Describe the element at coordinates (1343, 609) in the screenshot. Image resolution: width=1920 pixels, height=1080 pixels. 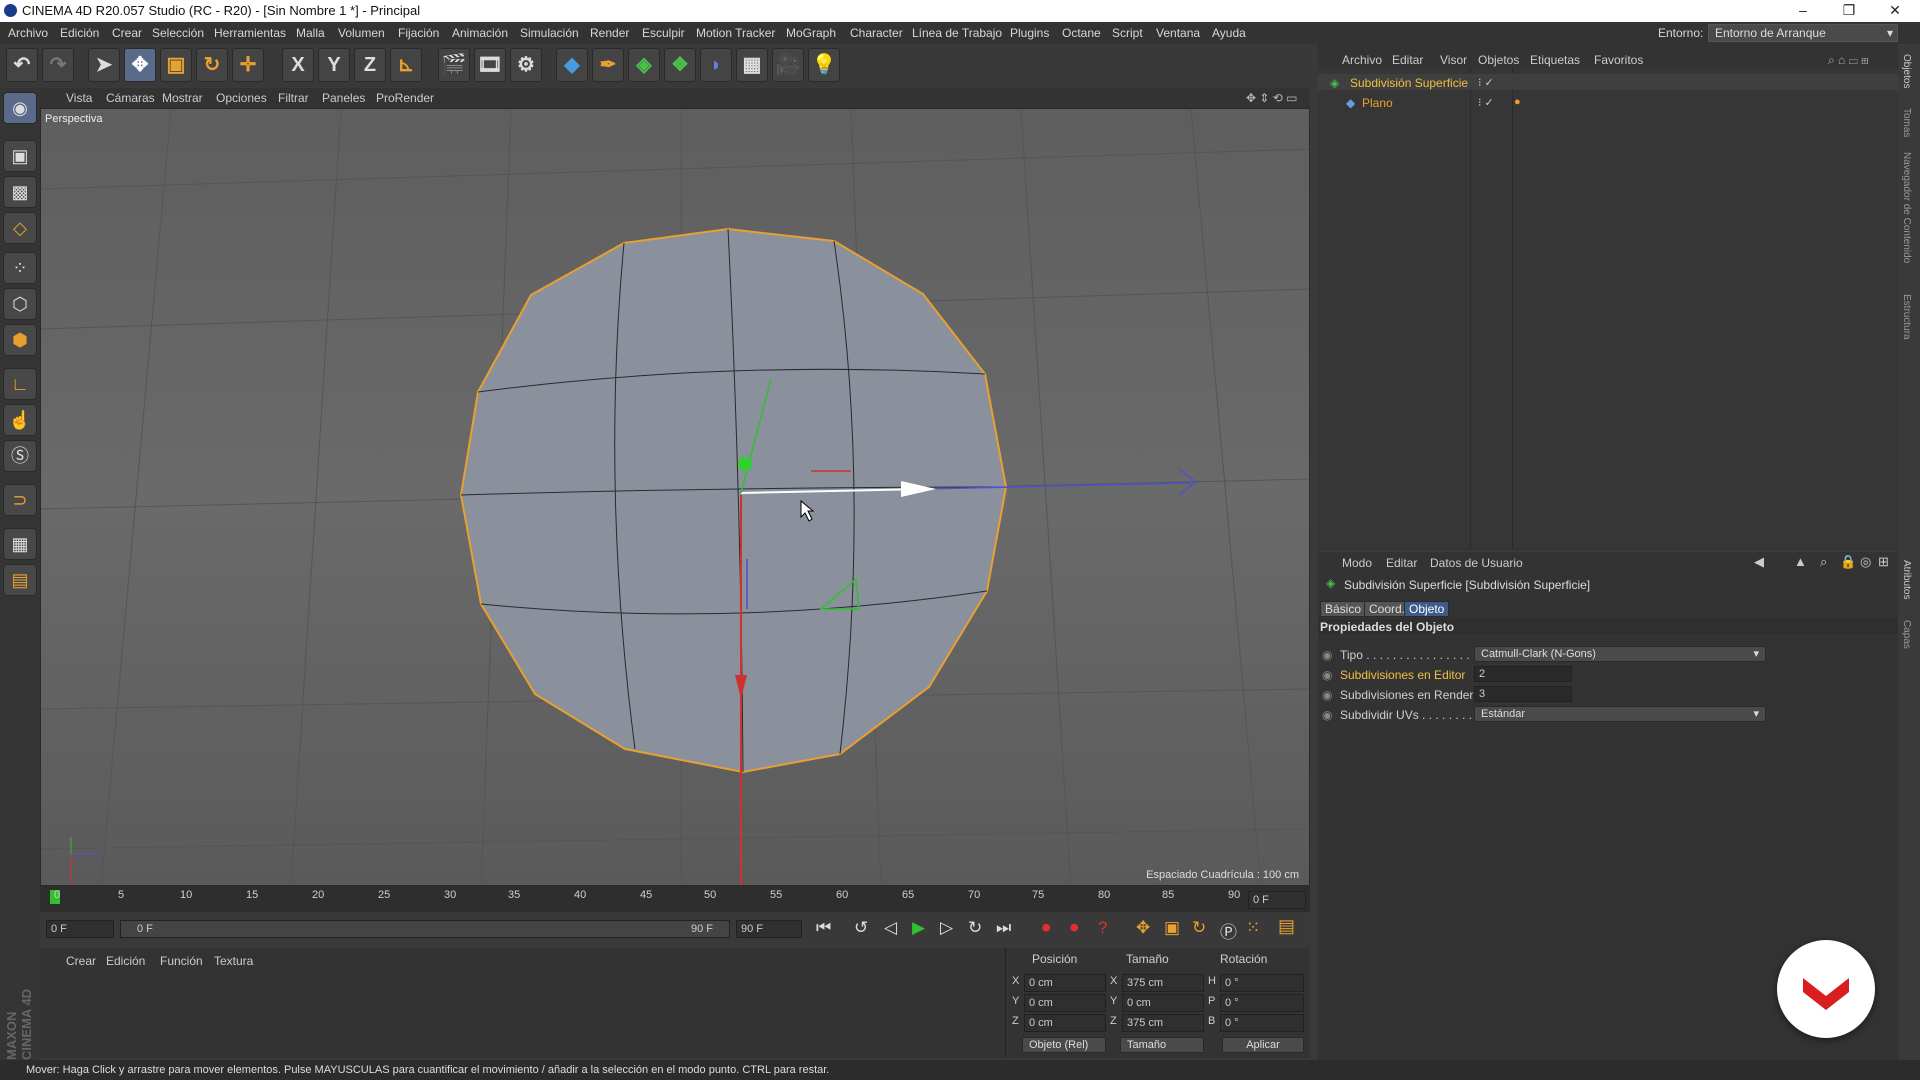
I see `tab-basico: Básico` at that location.